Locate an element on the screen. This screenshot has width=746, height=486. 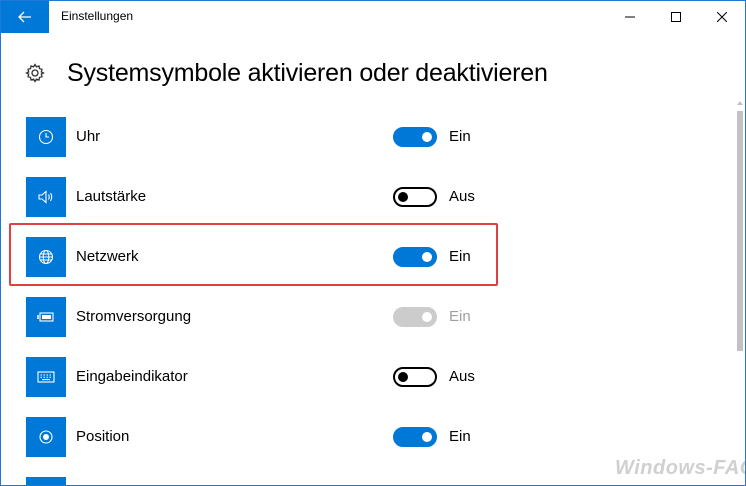
item-label: Lautstärke is located at coordinates (111, 196).